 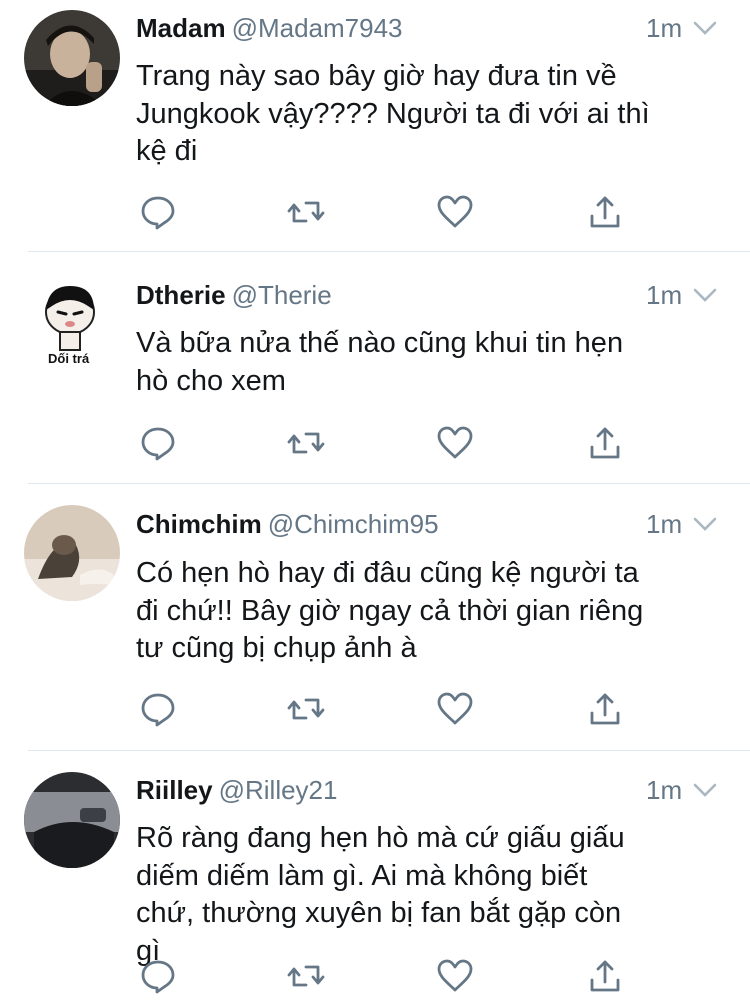 I want to click on display-name: Madam @Madam7943, so click(x=269, y=28).